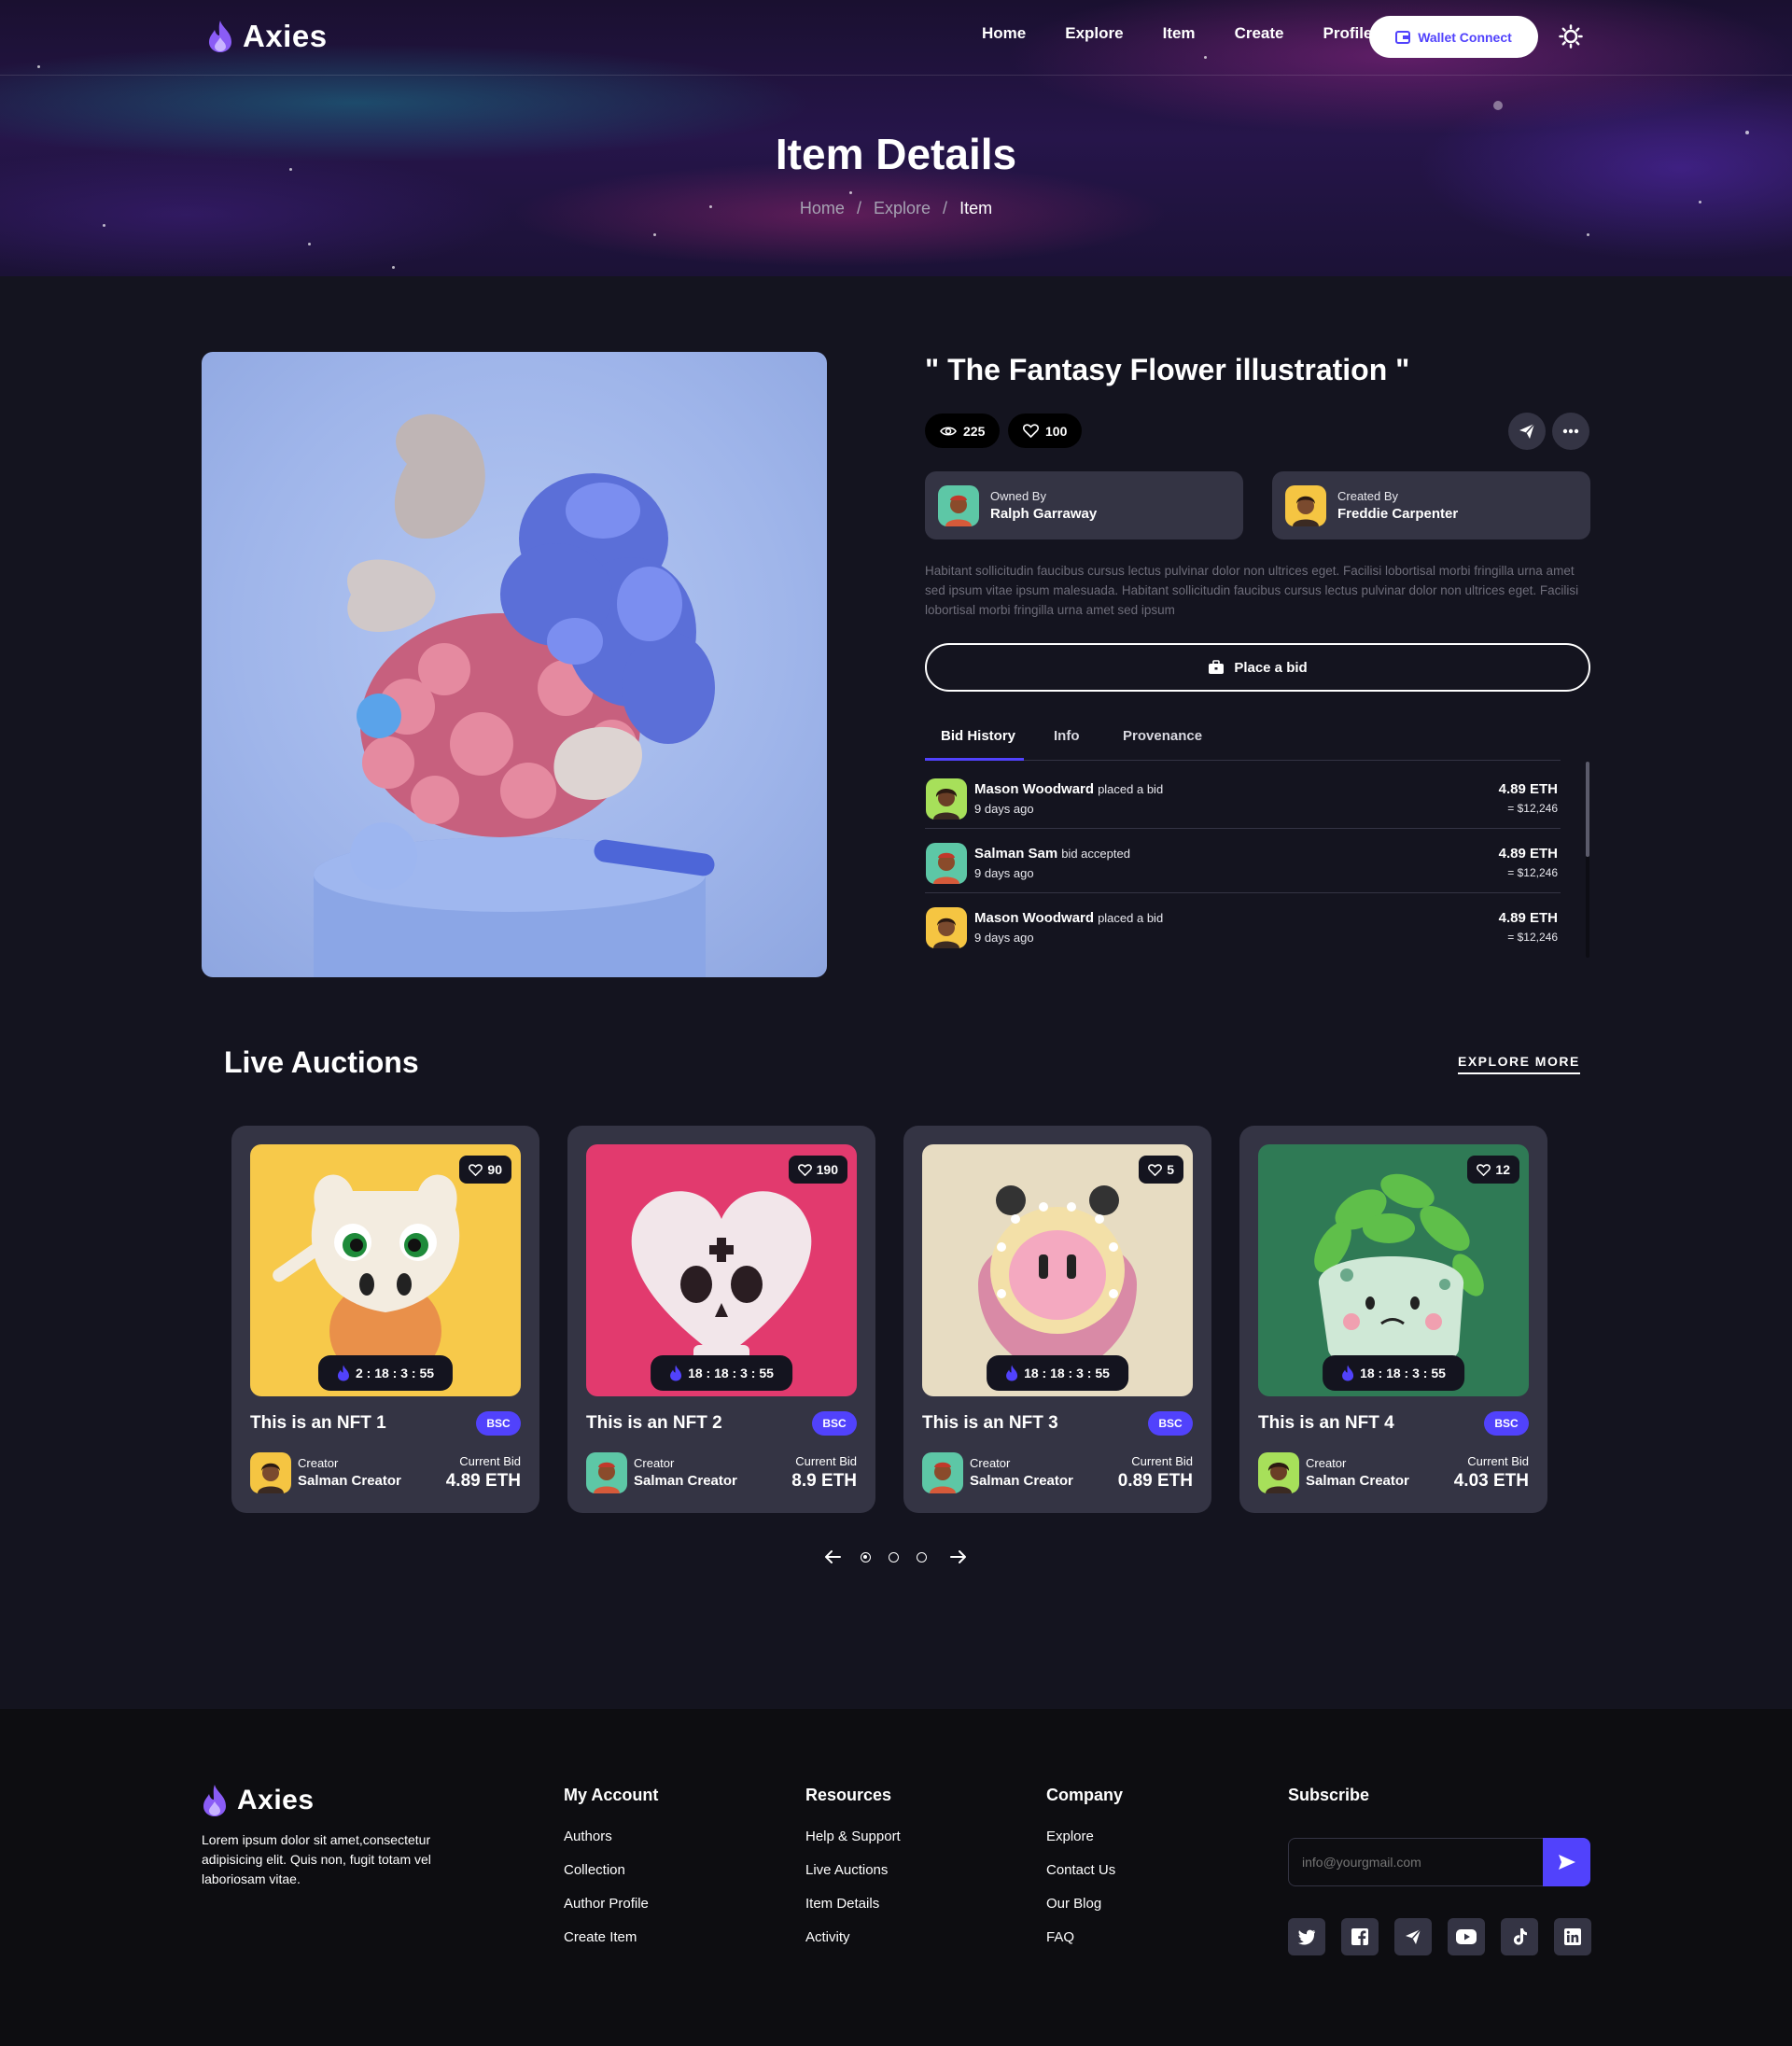 This screenshot has height=2046, width=1792. Describe the element at coordinates (978, 736) in the screenshot. I see `tab-bid-history: Bid History` at that location.